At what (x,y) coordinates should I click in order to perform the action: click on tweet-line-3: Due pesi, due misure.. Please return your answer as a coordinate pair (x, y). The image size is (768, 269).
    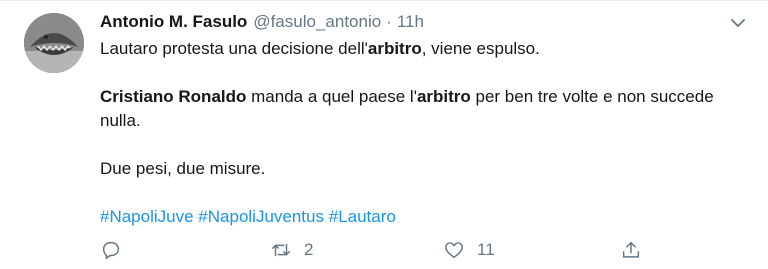
    Looking at the image, I should click on (183, 168).